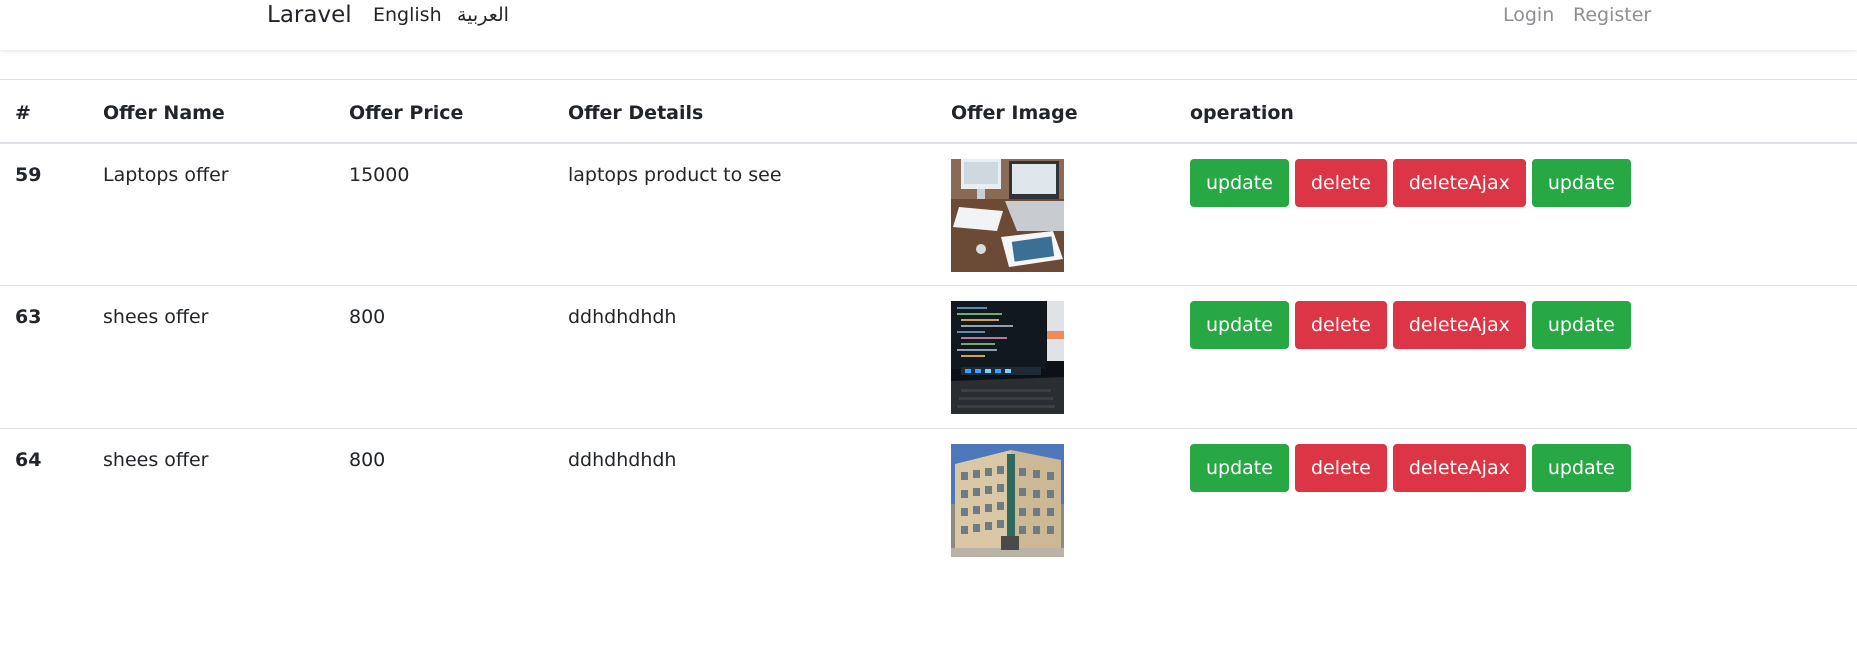 The image size is (1857, 671). I want to click on offer-id: 59, so click(28, 174).